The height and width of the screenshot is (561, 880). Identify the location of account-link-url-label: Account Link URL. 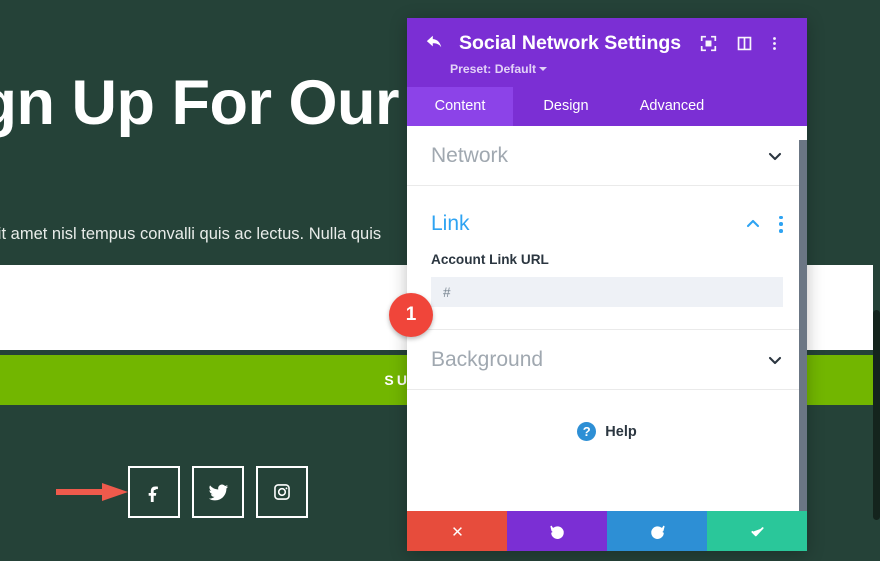
(490, 259).